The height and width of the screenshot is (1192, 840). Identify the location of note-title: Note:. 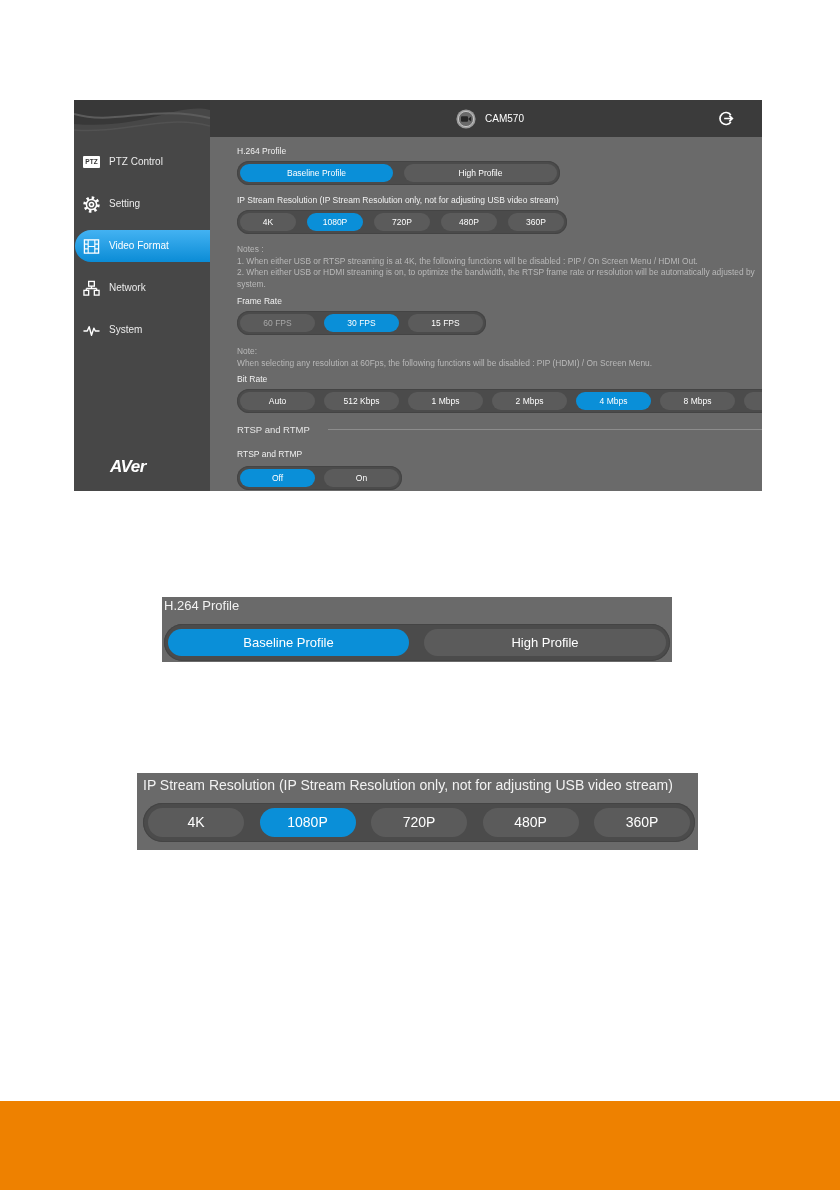
(247, 351).